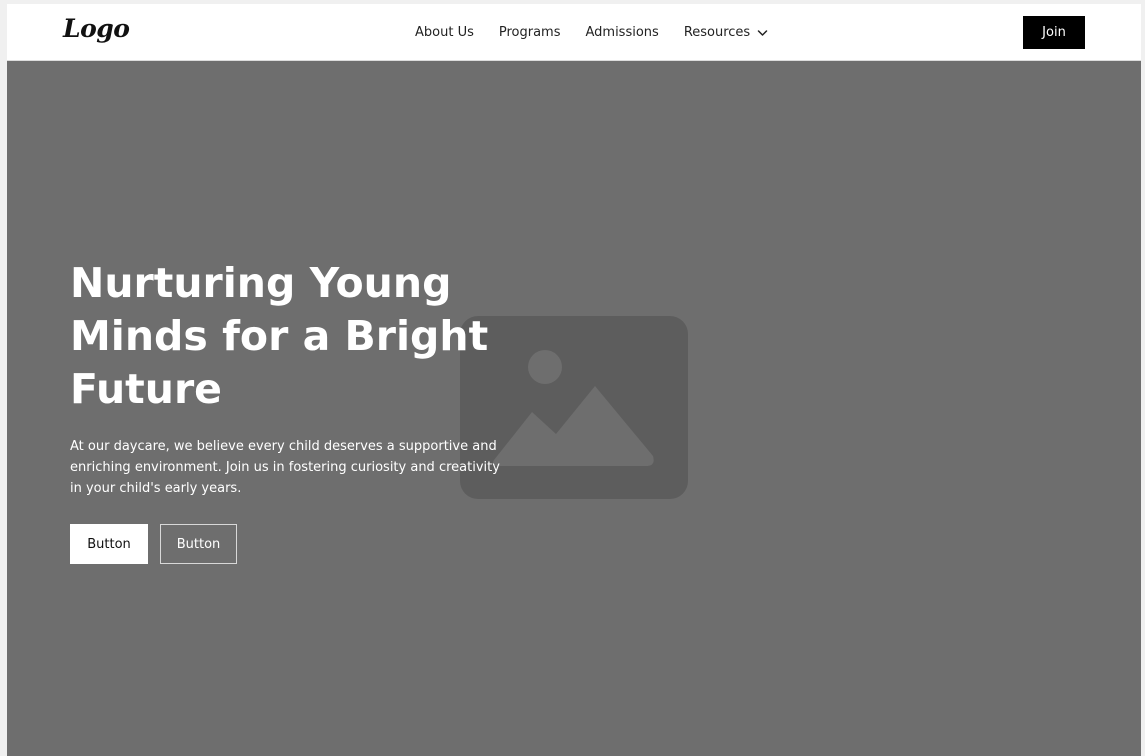  Describe the element at coordinates (717, 32) in the screenshot. I see `nav-link-label: Resources` at that location.